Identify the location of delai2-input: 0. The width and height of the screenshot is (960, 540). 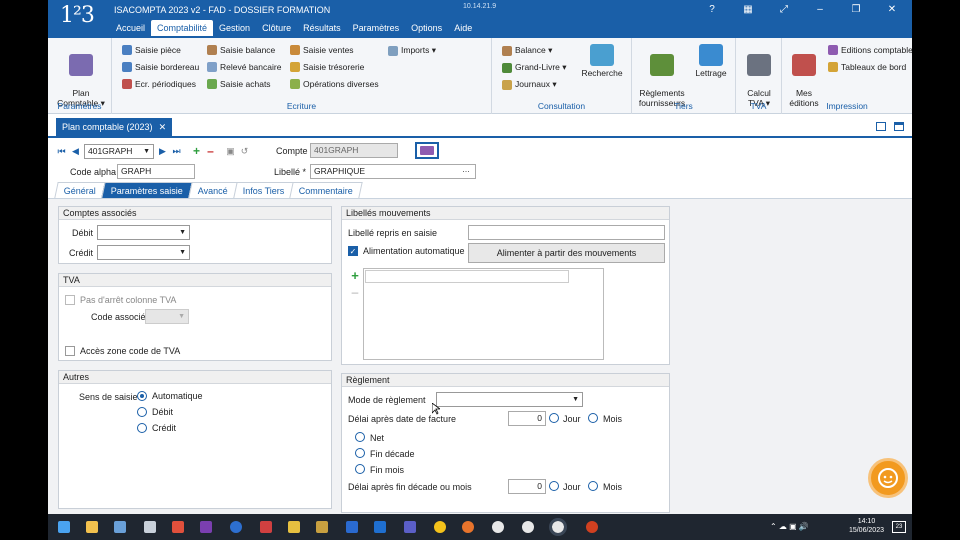
(527, 486).